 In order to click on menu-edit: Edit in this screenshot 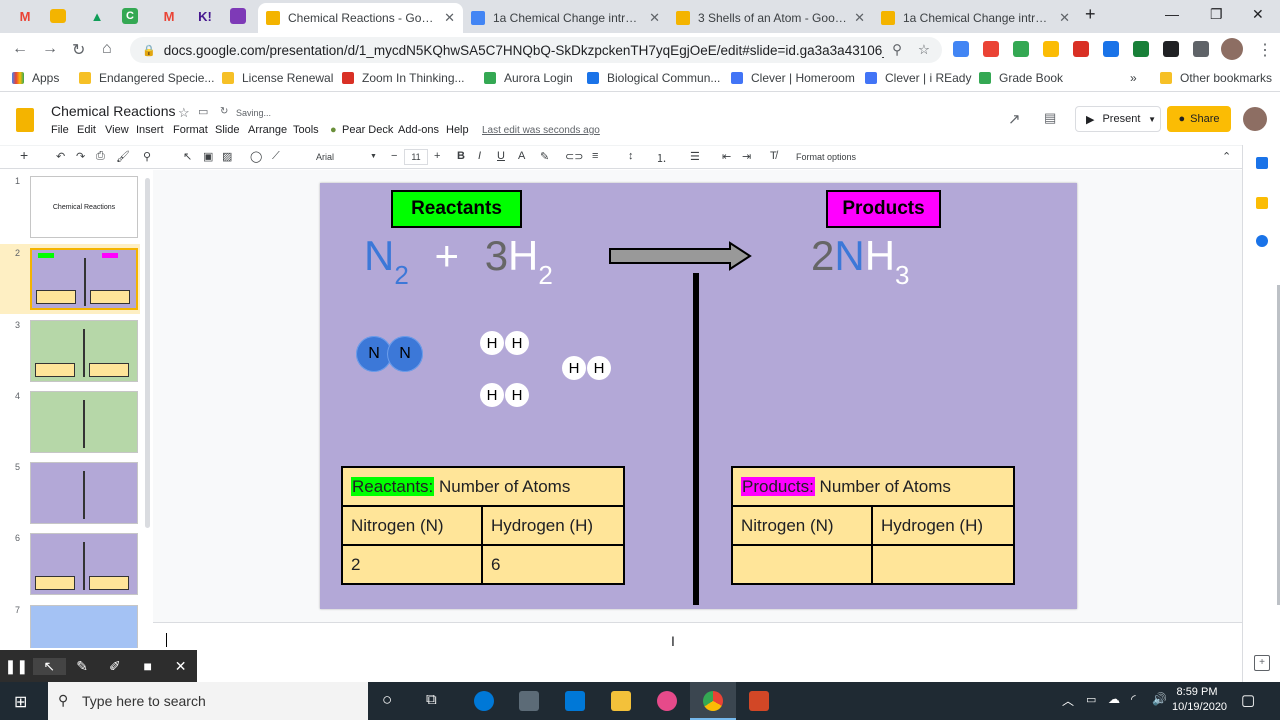, I will do `click(86, 130)`.